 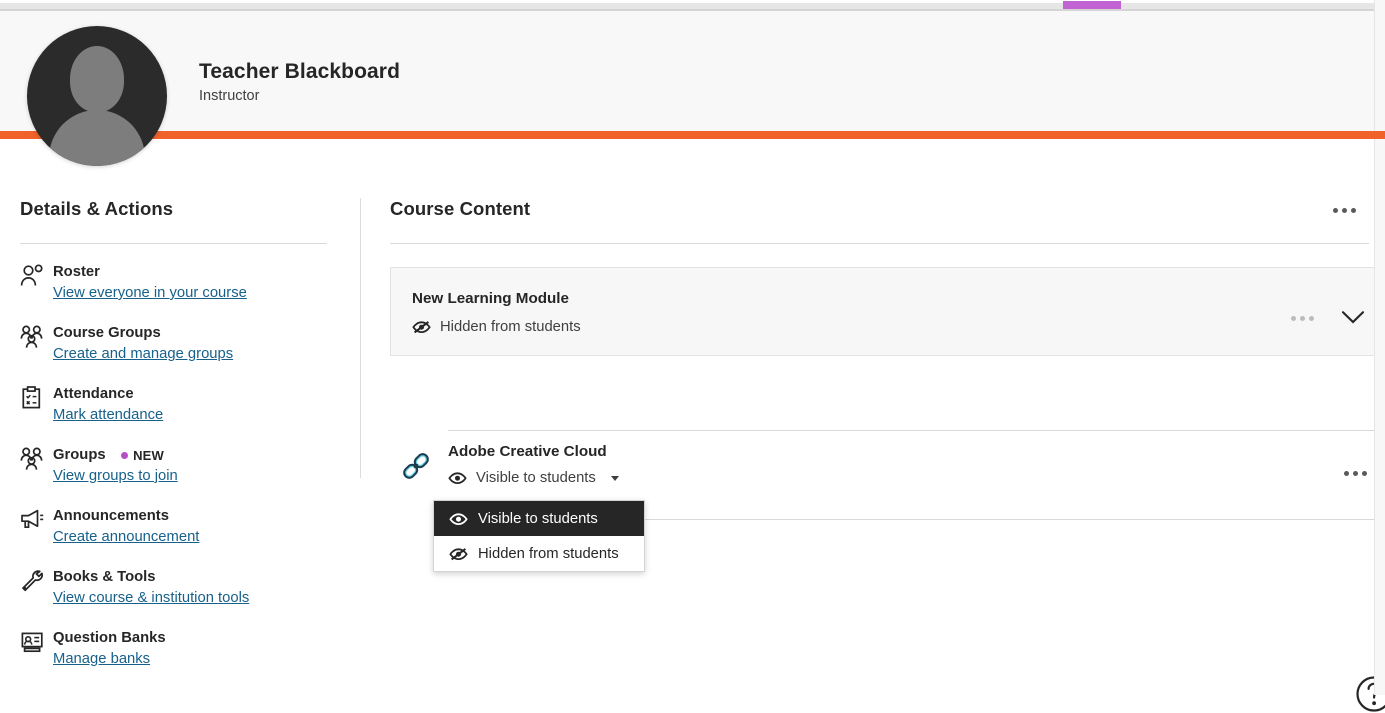 I want to click on sidebar-item-link: Create announcement, so click(x=126, y=537).